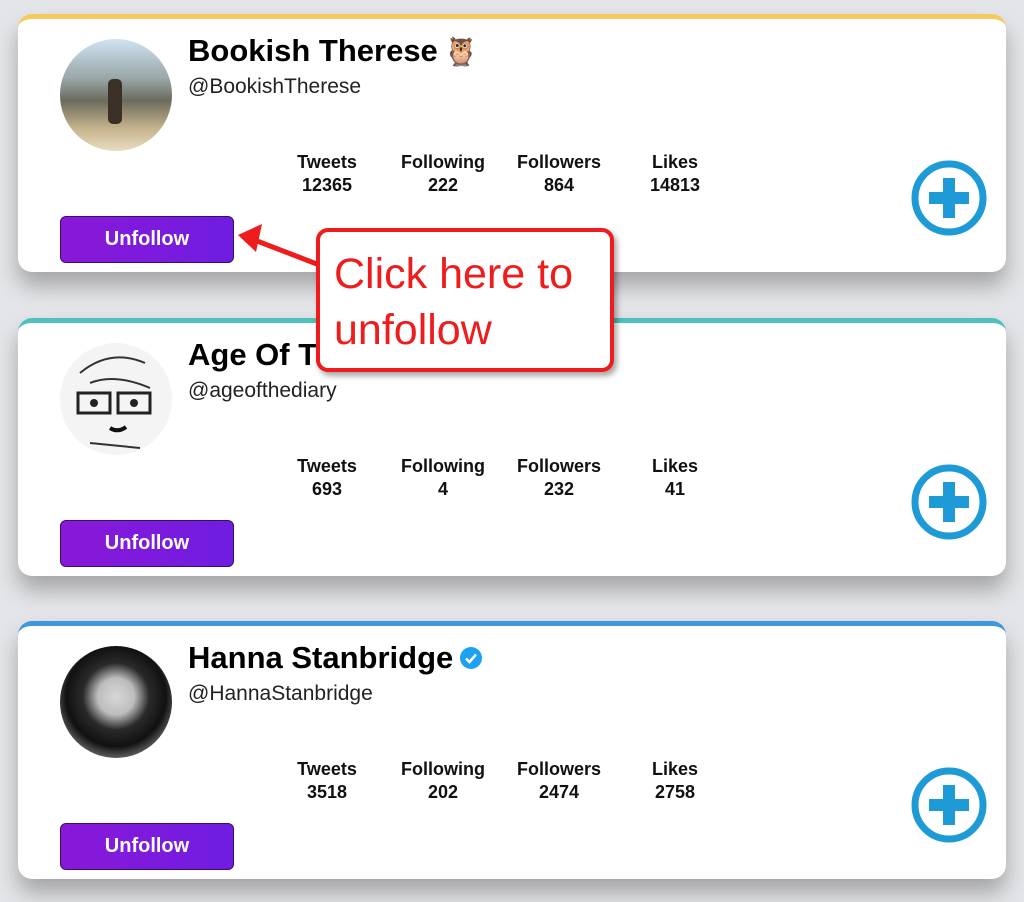  I want to click on stat-followers: Followers 2474, so click(558, 780).